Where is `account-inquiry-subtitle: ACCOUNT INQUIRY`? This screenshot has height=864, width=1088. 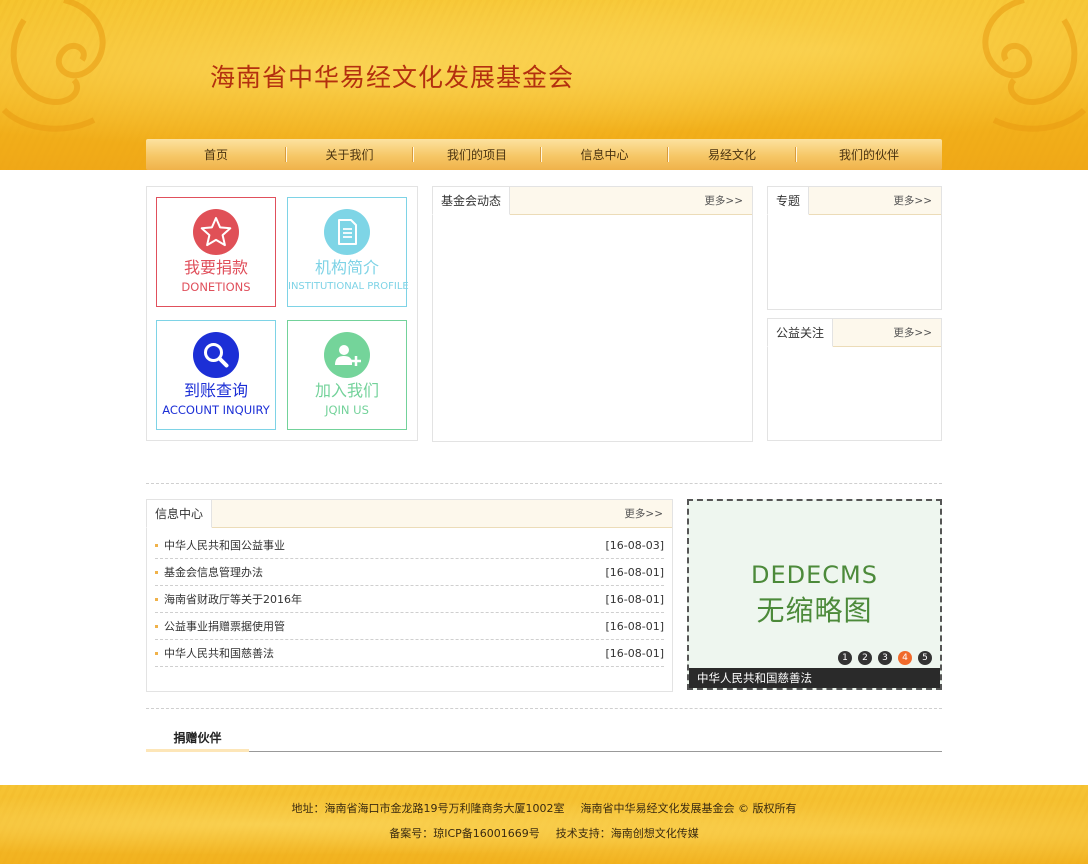 account-inquiry-subtitle: ACCOUNT INQUIRY is located at coordinates (216, 410).